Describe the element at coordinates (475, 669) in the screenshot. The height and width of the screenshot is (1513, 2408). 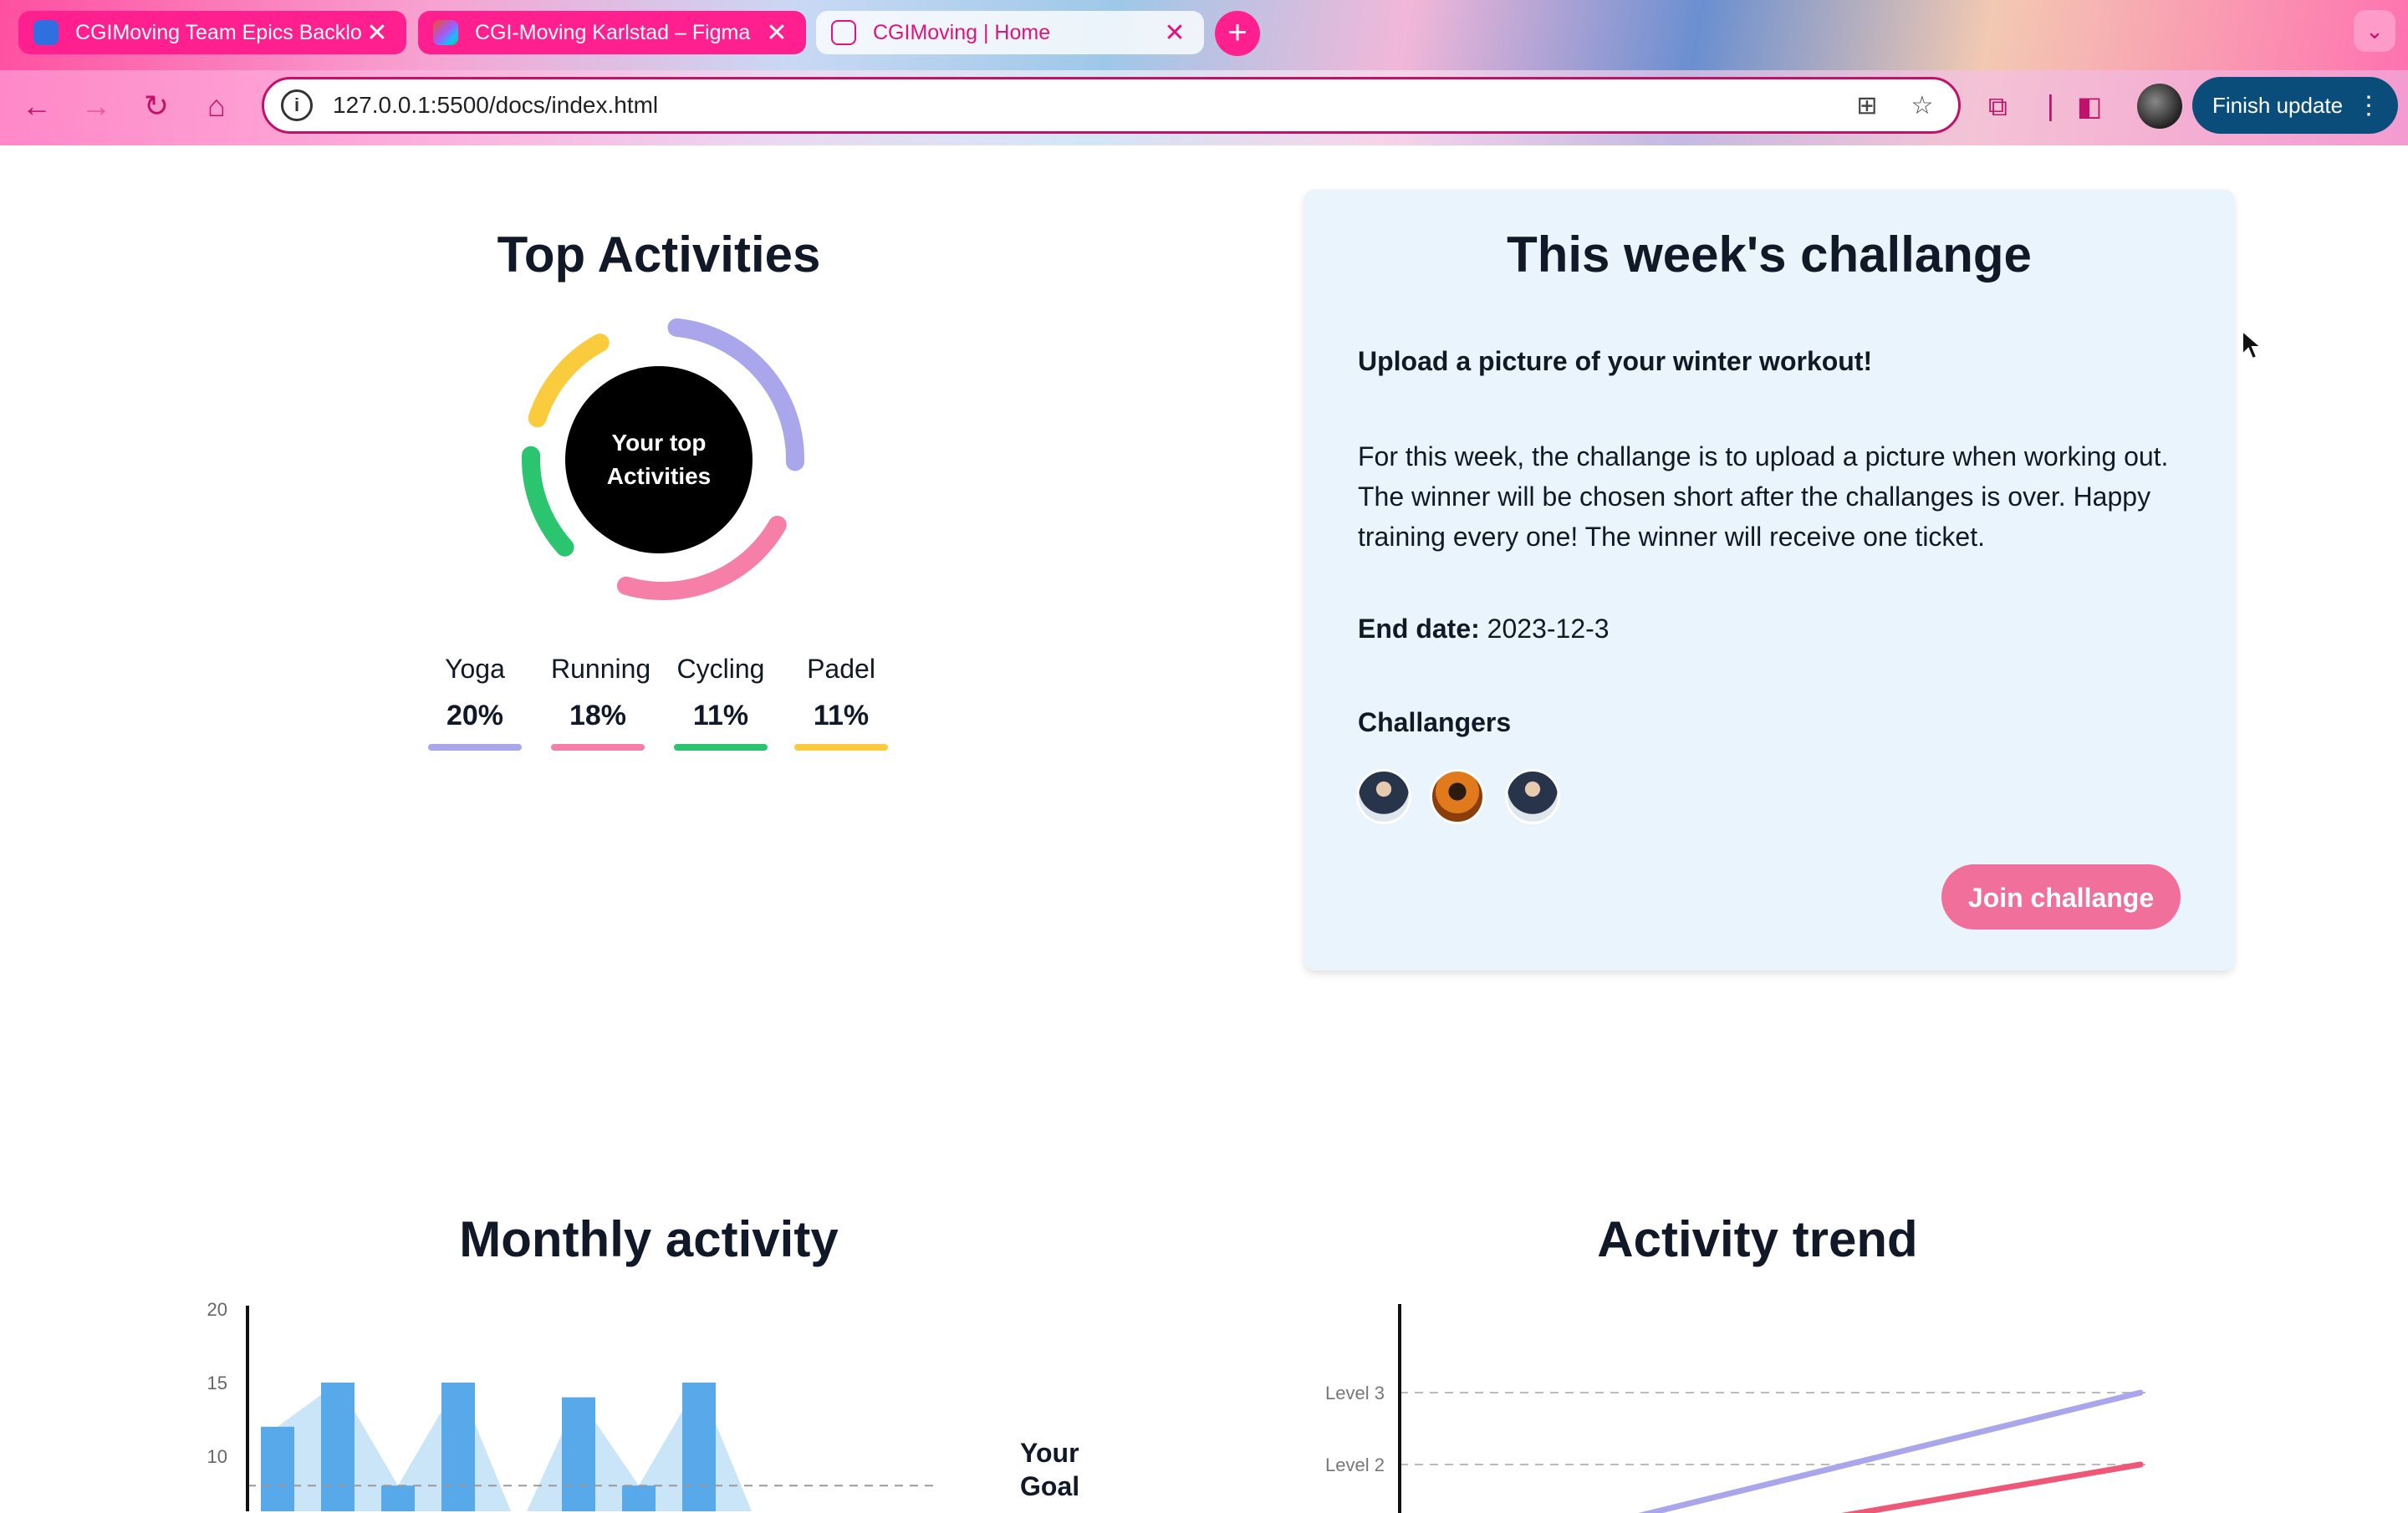
I see `activity-name: Yoga` at that location.